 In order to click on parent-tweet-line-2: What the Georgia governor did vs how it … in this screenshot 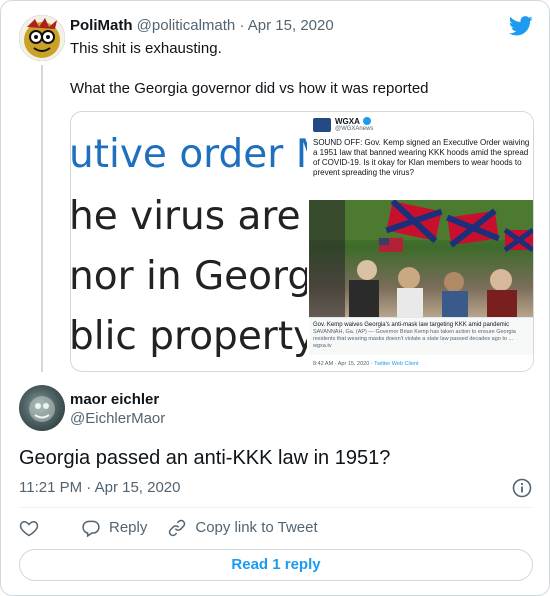, I will do `click(249, 88)`.